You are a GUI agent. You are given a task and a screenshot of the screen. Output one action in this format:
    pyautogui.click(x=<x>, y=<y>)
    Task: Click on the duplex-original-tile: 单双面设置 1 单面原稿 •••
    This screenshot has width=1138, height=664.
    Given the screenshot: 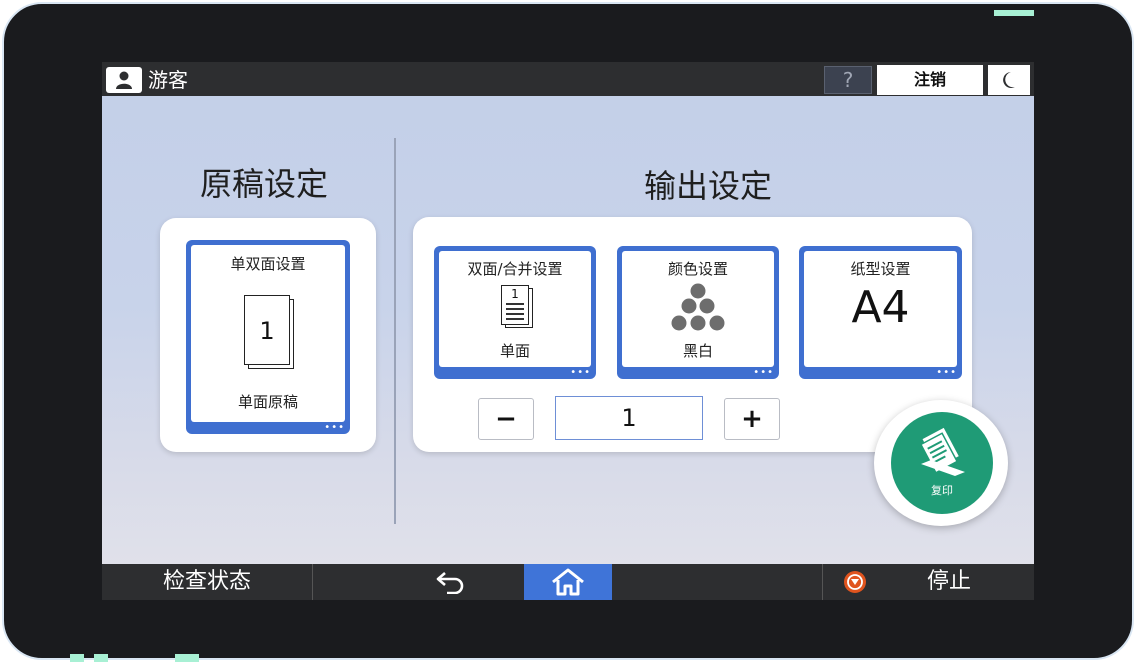 What is the action you would take?
    pyautogui.click(x=268, y=337)
    